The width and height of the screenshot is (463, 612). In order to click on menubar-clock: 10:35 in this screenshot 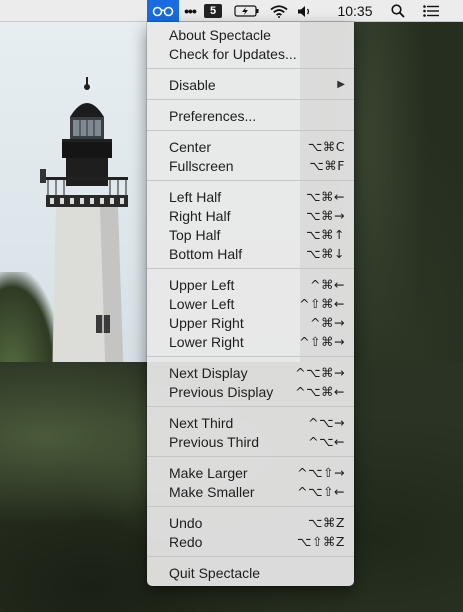, I will do `click(355, 11)`.